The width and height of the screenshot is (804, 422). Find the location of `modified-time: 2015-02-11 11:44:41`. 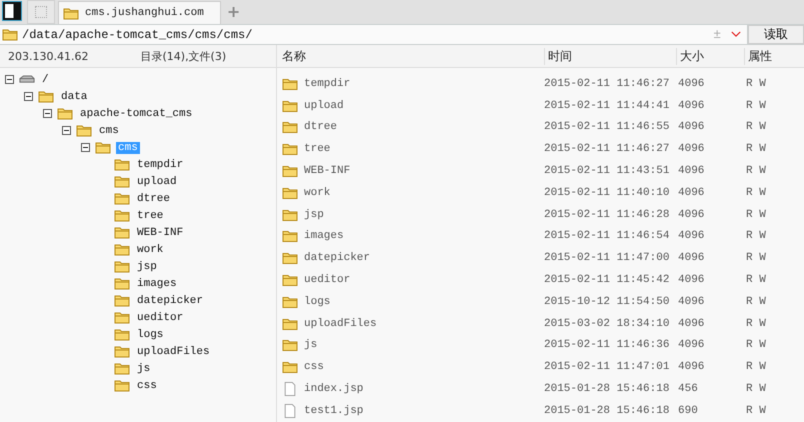

modified-time: 2015-02-11 11:44:41 is located at coordinates (607, 106).